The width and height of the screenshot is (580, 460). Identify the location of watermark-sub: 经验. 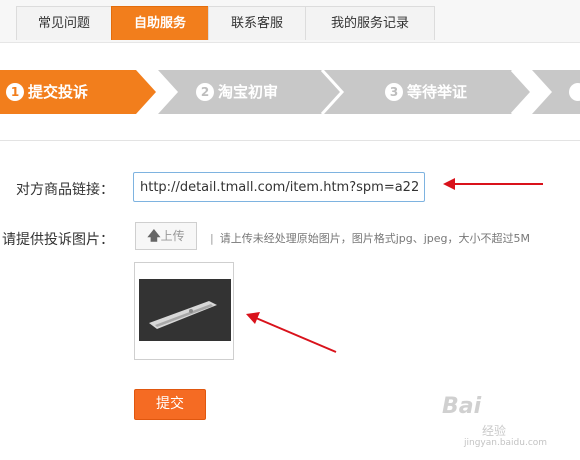
(494, 431).